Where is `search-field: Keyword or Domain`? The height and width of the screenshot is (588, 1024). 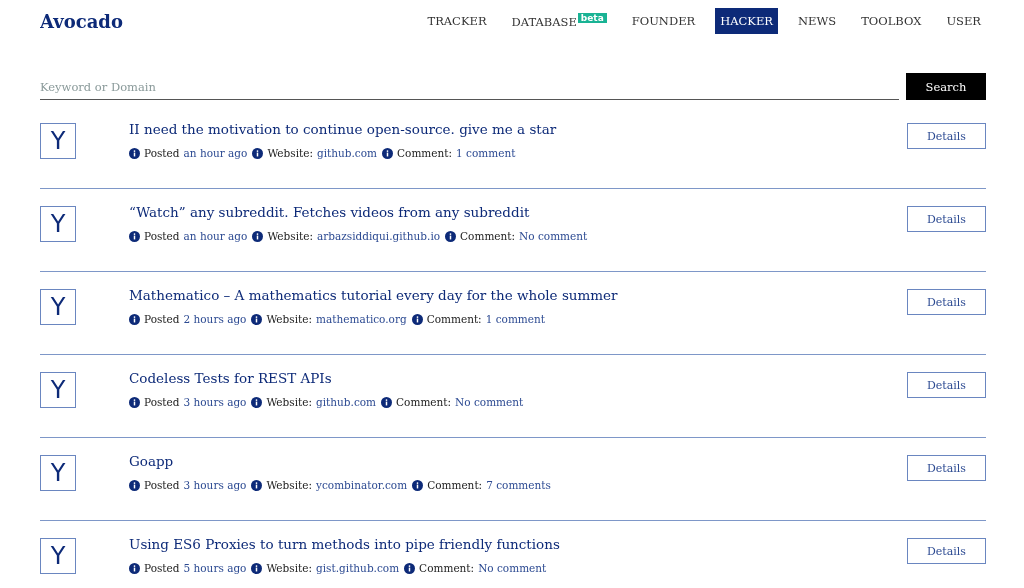
search-field: Keyword or Domain is located at coordinates (469, 87).